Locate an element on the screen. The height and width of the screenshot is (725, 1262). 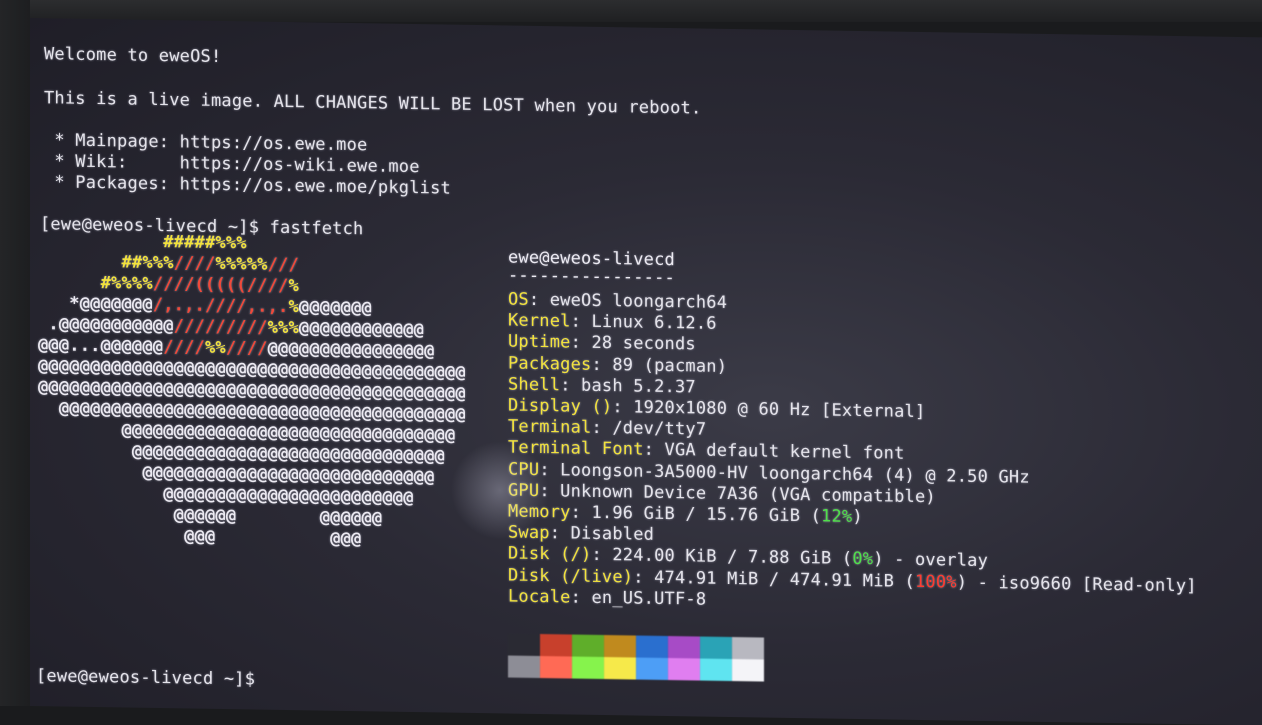
link-label: * Mainpage: is located at coordinates (112, 141).